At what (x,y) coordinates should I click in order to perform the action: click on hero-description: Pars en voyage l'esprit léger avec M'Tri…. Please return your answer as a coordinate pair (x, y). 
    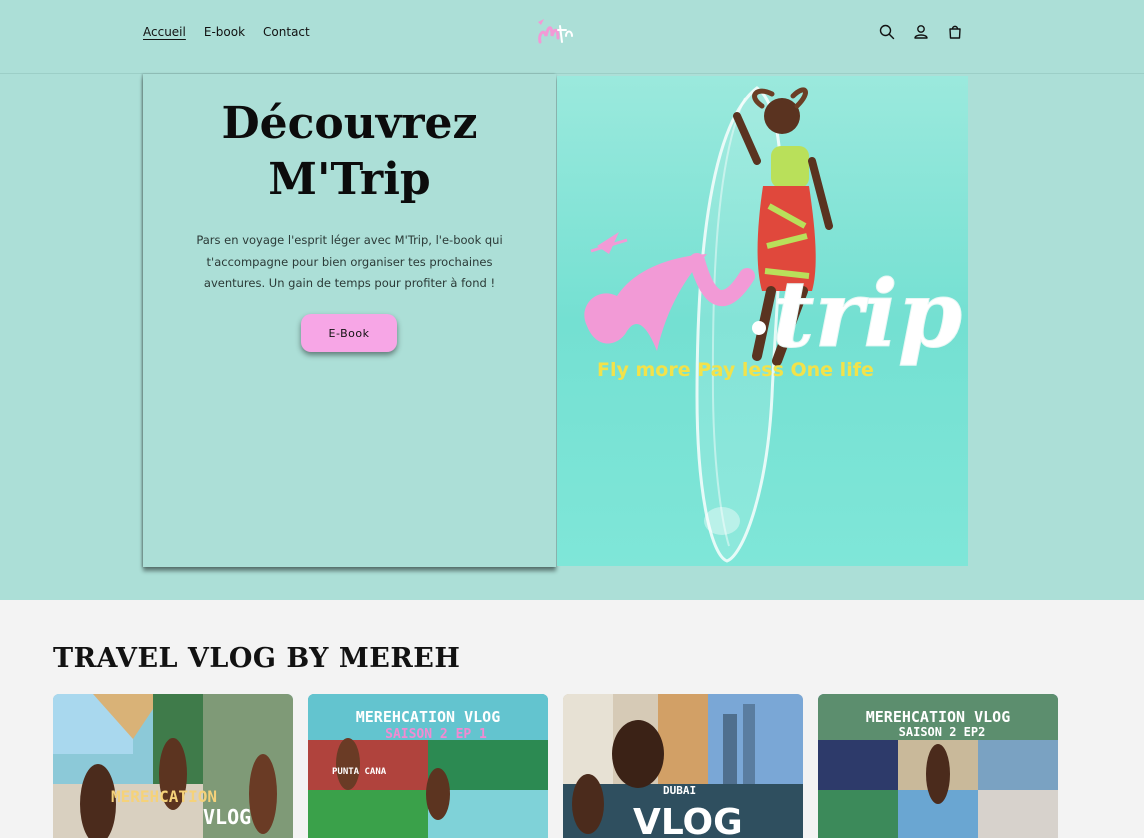
    Looking at the image, I should click on (349, 261).